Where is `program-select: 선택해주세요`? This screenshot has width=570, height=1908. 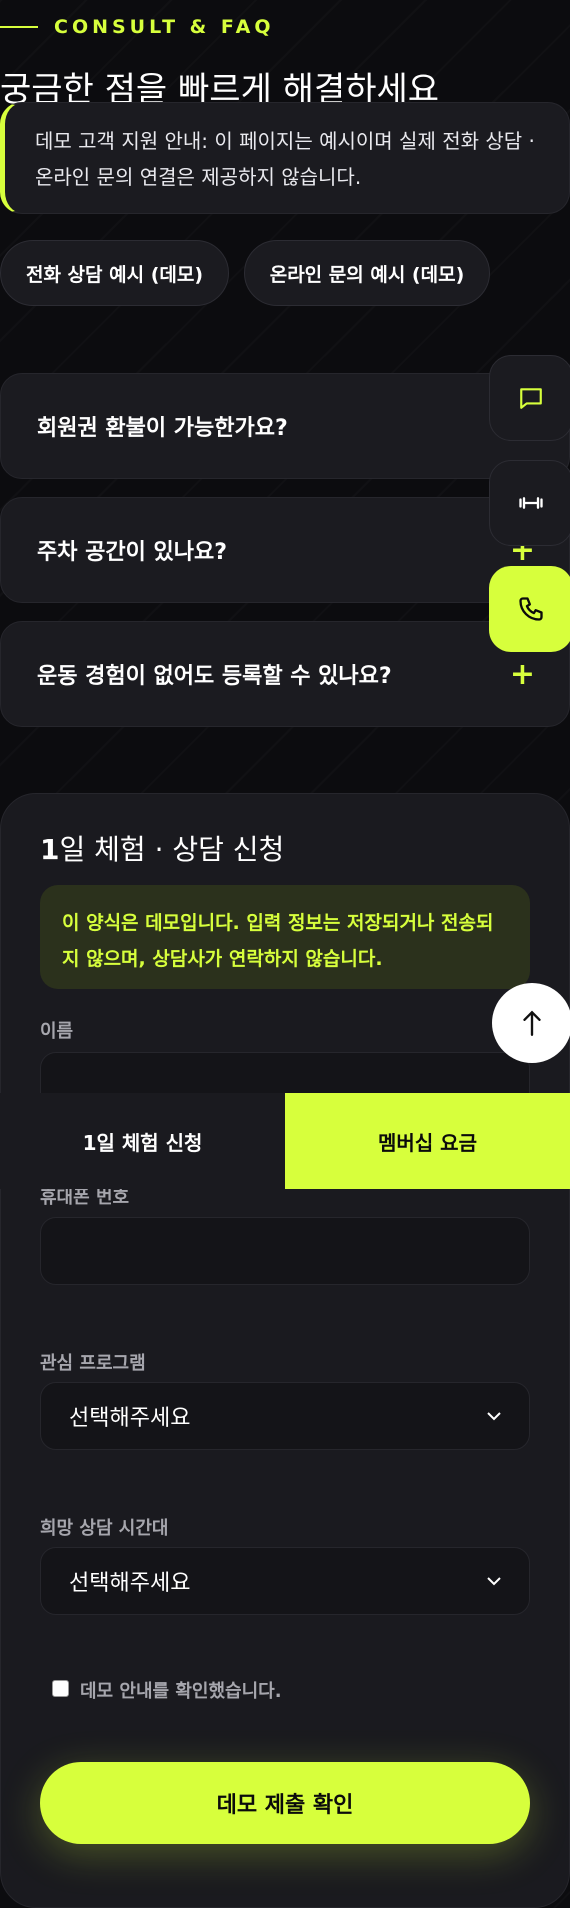
program-select: 선택해주세요 is located at coordinates (285, 1416).